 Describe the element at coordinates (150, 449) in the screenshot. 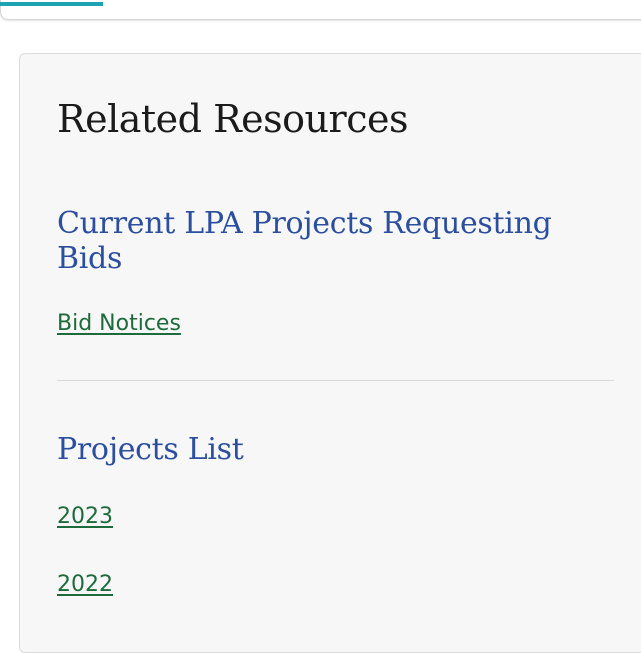

I see `section-heading-projects-list: Projects List` at that location.